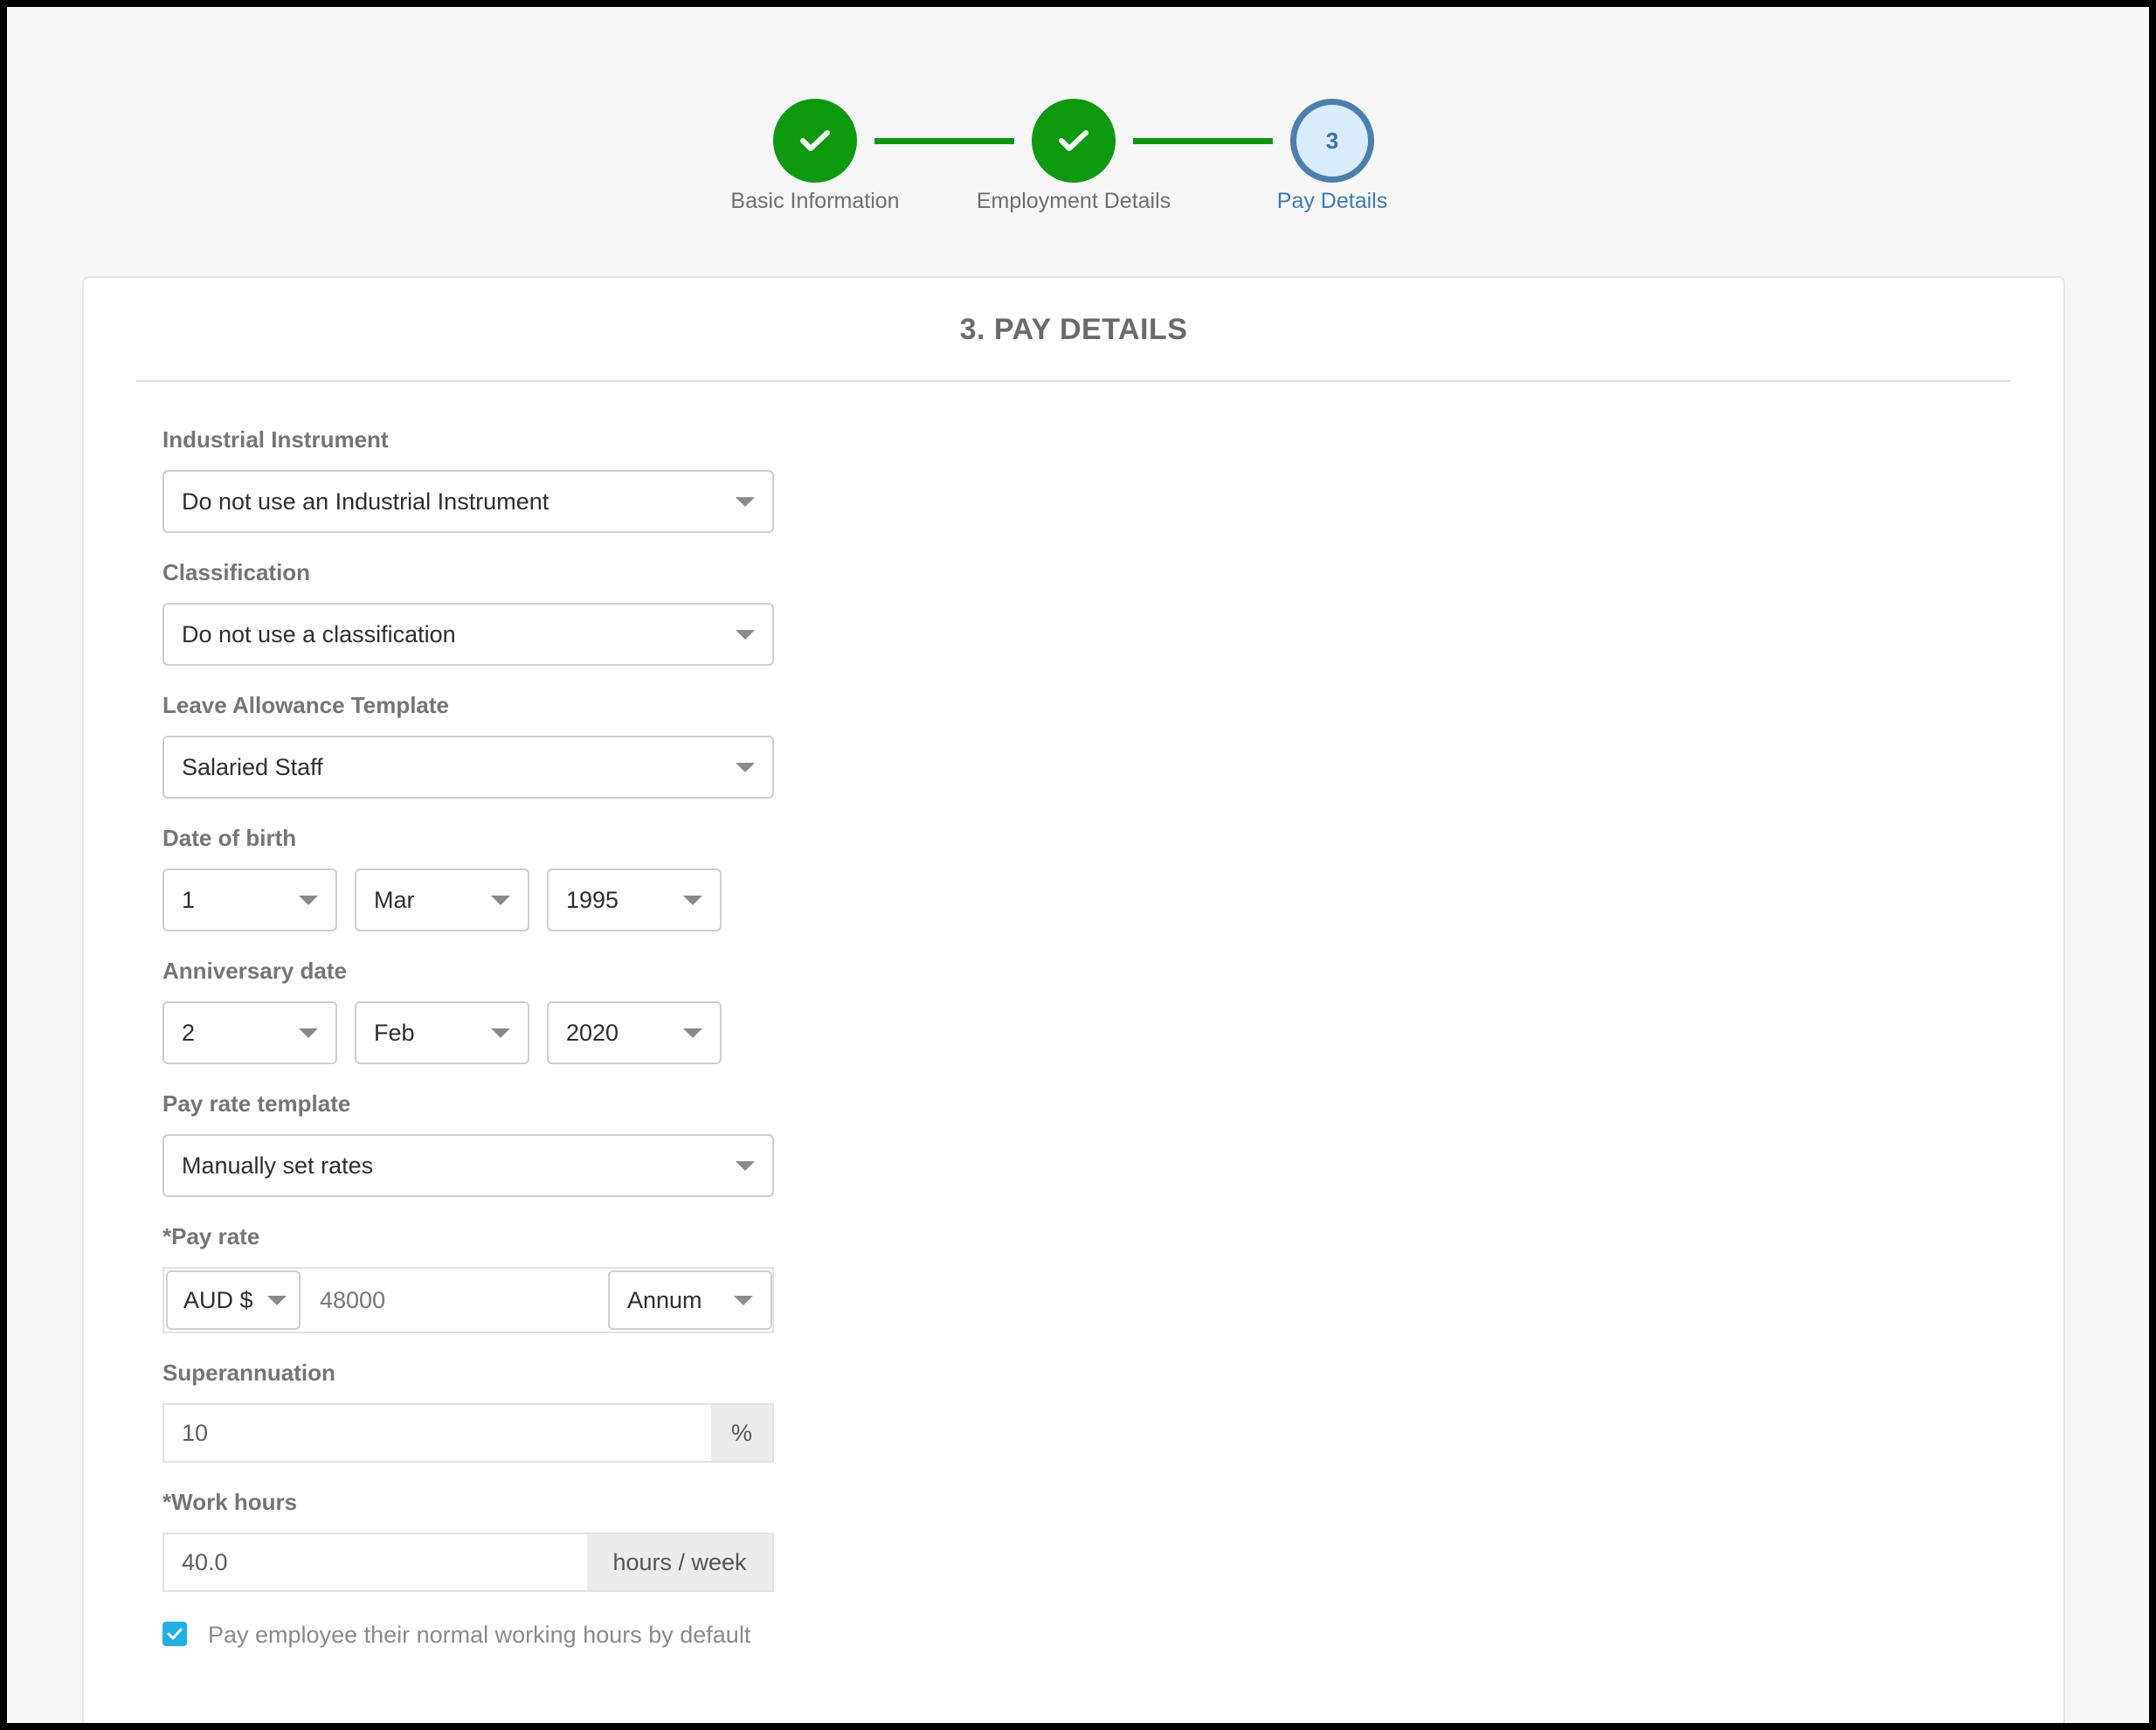  Describe the element at coordinates (1332, 201) in the screenshot. I see `step-label-pay-details: Pay Details` at that location.